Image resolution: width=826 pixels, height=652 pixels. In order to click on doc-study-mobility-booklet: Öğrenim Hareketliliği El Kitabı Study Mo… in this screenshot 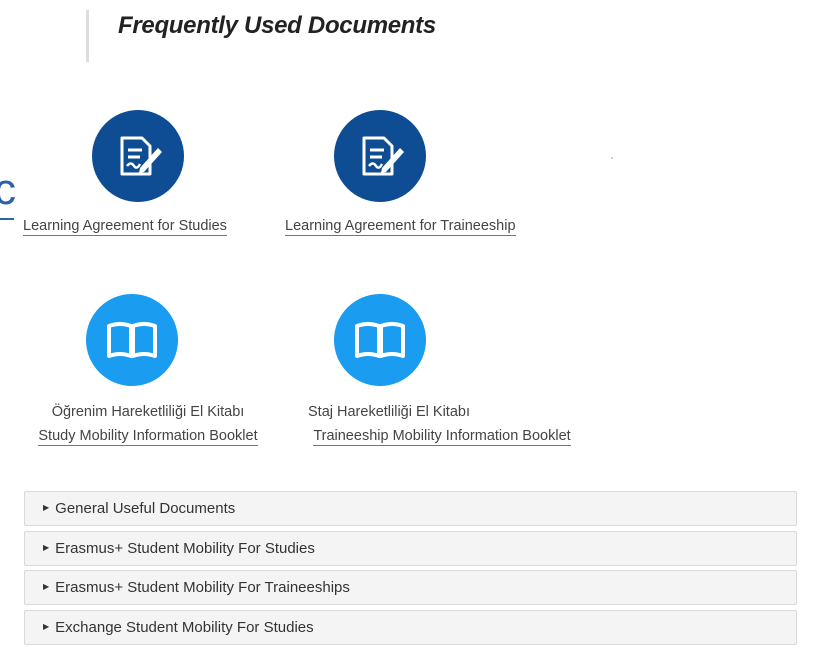, I will do `click(148, 371)`.